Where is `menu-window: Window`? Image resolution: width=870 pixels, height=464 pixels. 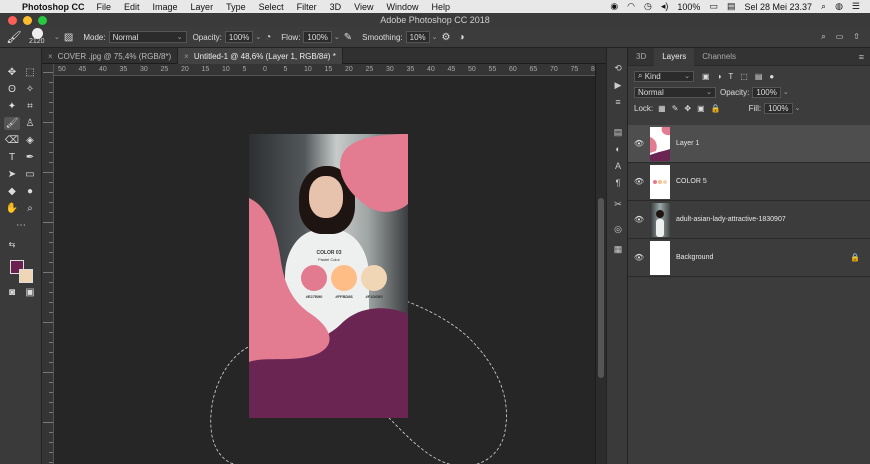
menu-window: Window is located at coordinates (402, 7).